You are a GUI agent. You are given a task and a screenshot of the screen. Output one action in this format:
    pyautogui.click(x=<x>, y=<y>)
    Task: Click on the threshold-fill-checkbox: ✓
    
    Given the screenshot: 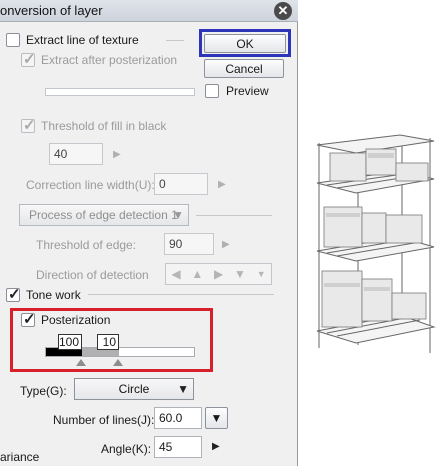 What is the action you would take?
    pyautogui.click(x=28, y=125)
    